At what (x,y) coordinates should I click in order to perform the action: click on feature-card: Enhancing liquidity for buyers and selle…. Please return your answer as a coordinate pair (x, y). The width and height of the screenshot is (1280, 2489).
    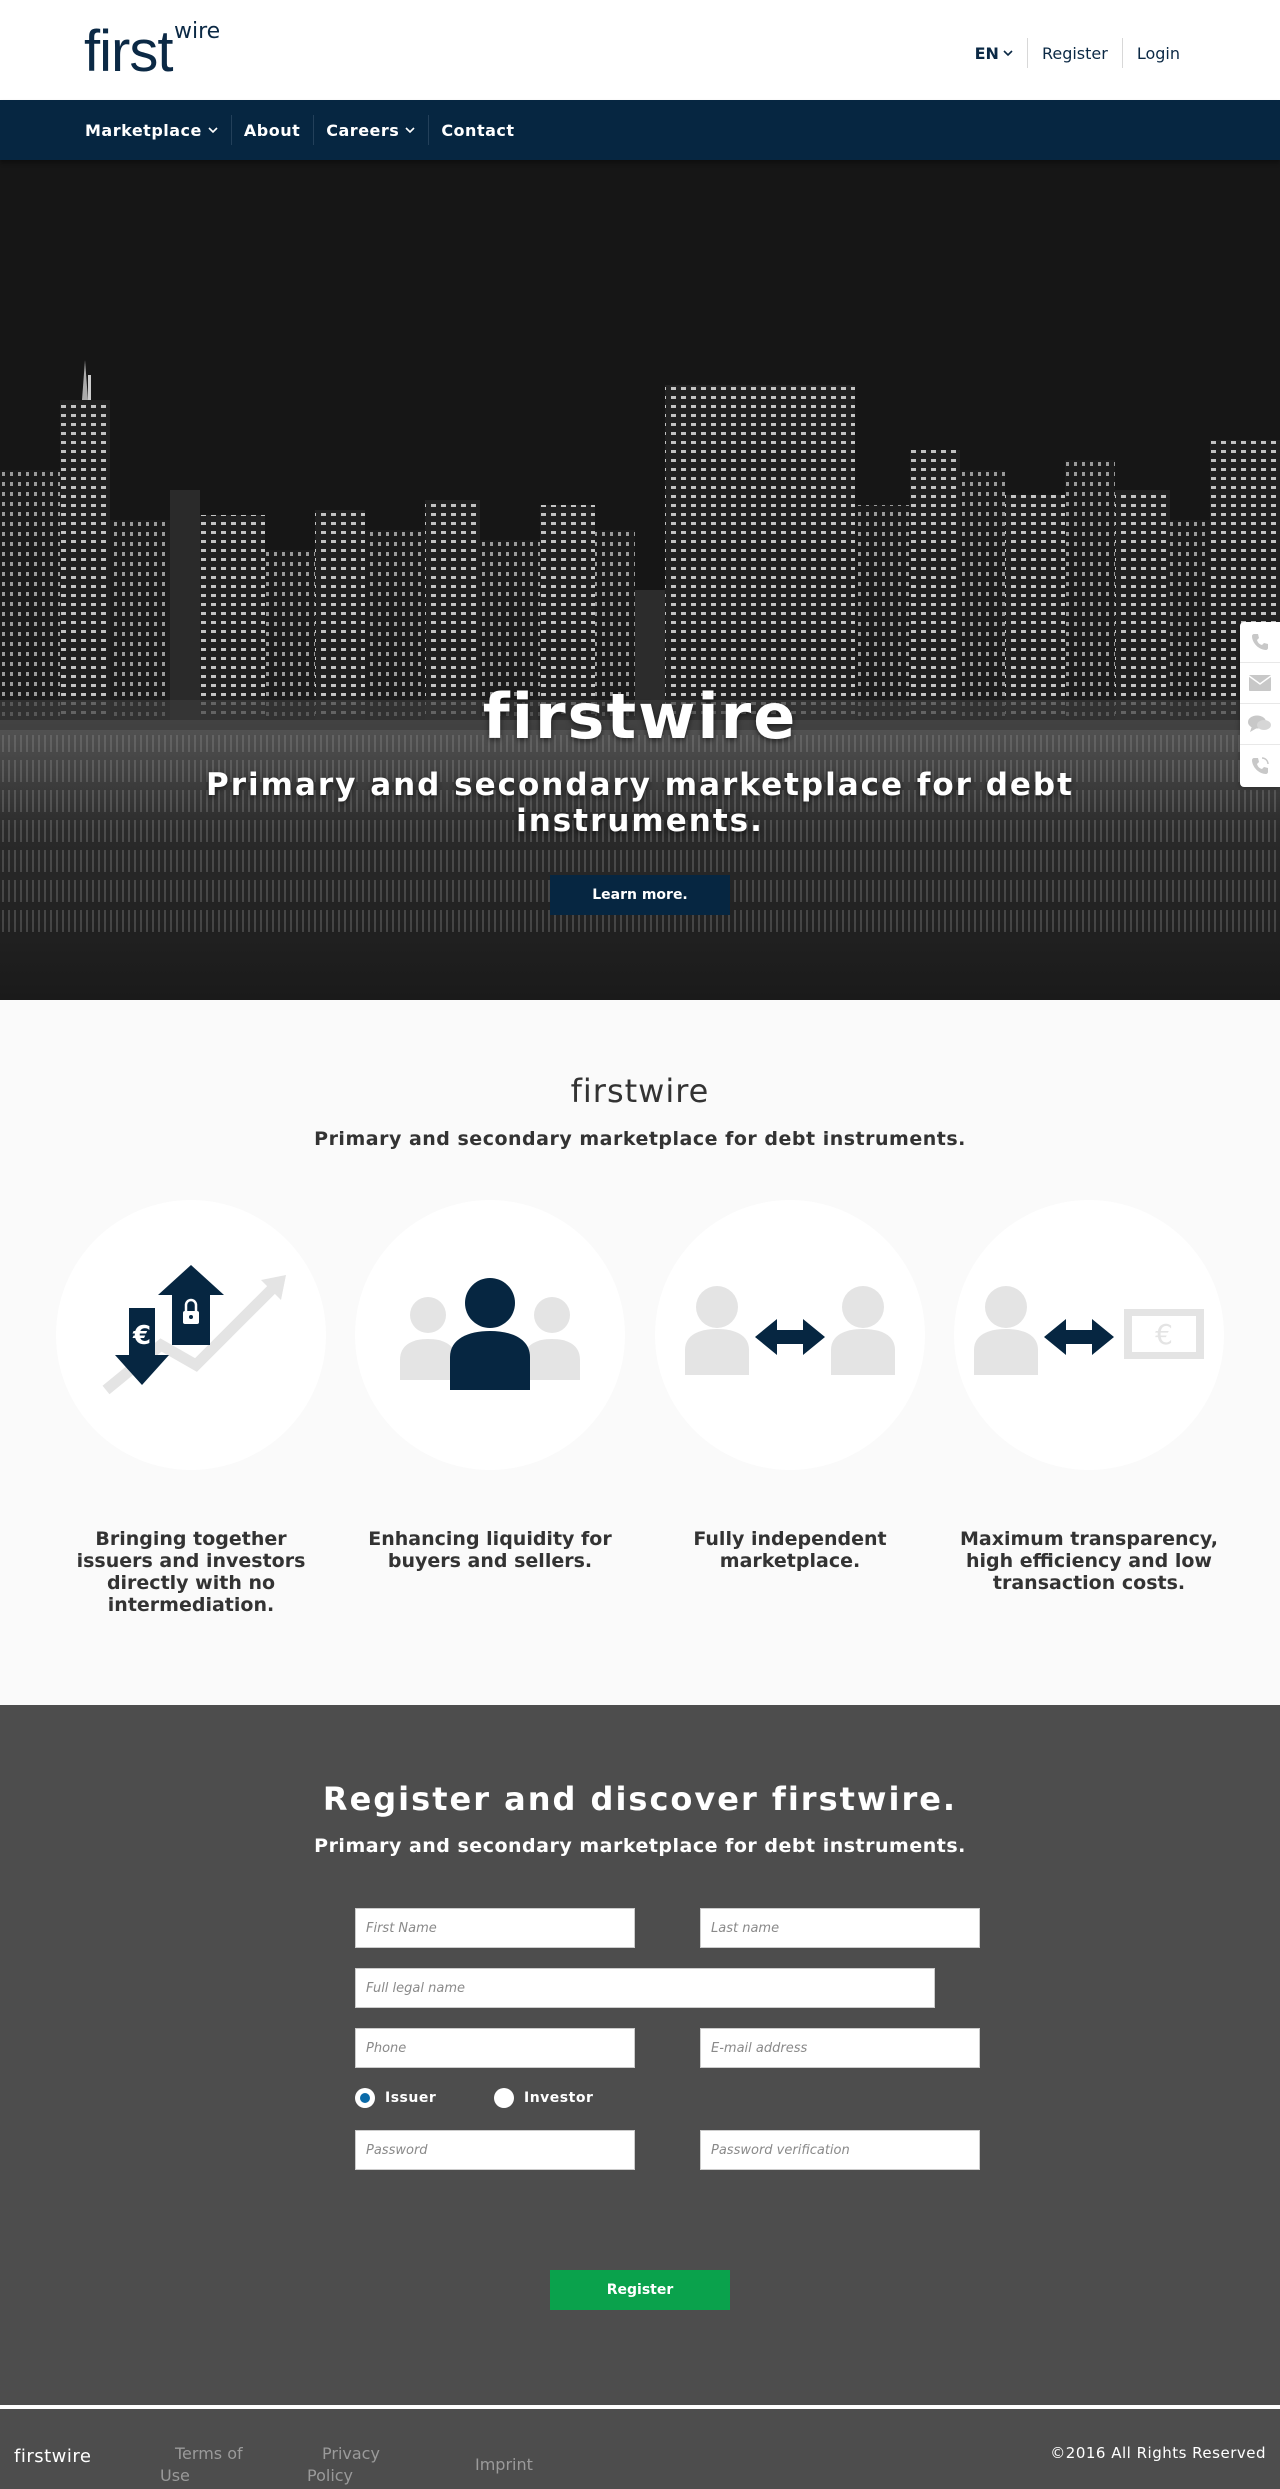
    Looking at the image, I should click on (490, 1386).